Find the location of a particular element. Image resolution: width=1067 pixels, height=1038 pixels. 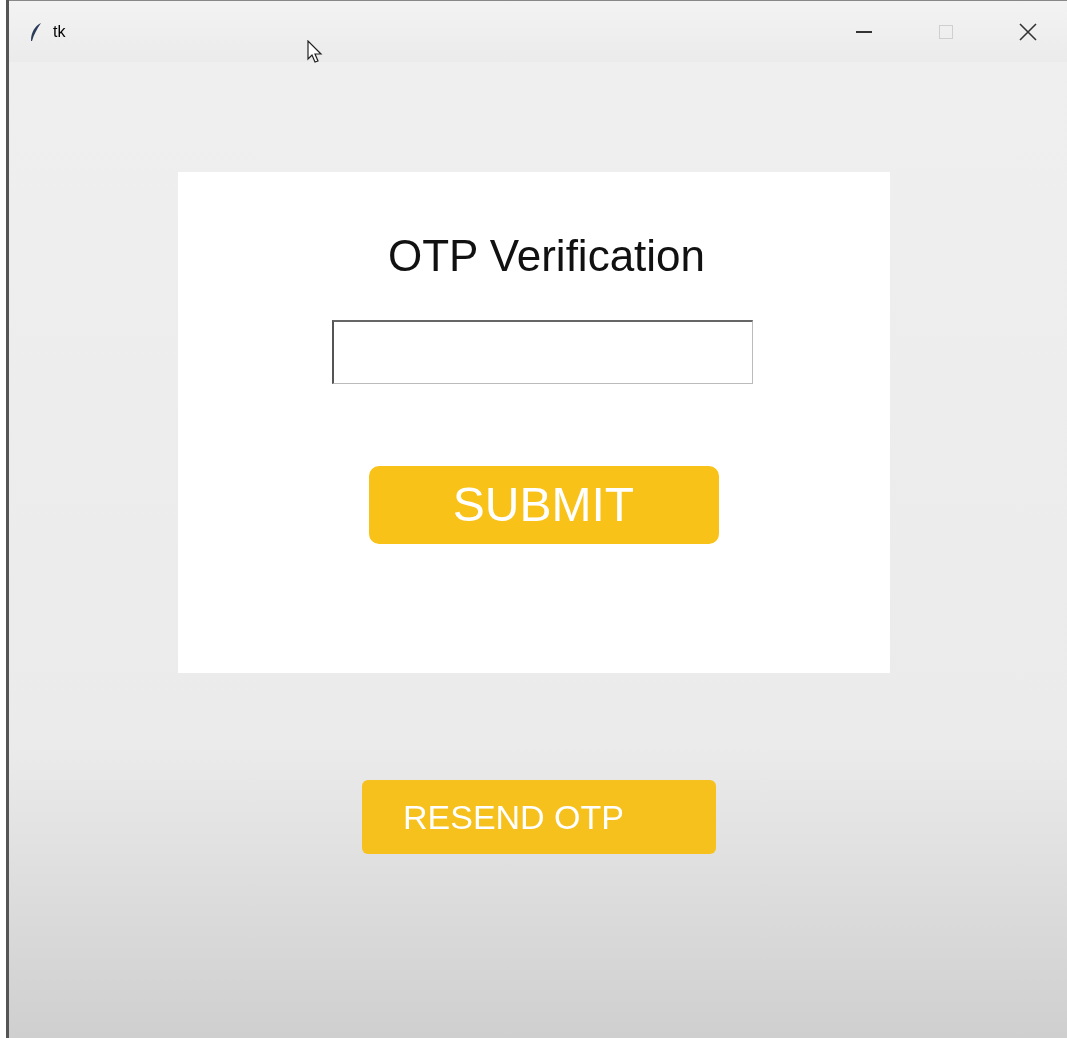

close-icon is located at coordinates (1028, 31).